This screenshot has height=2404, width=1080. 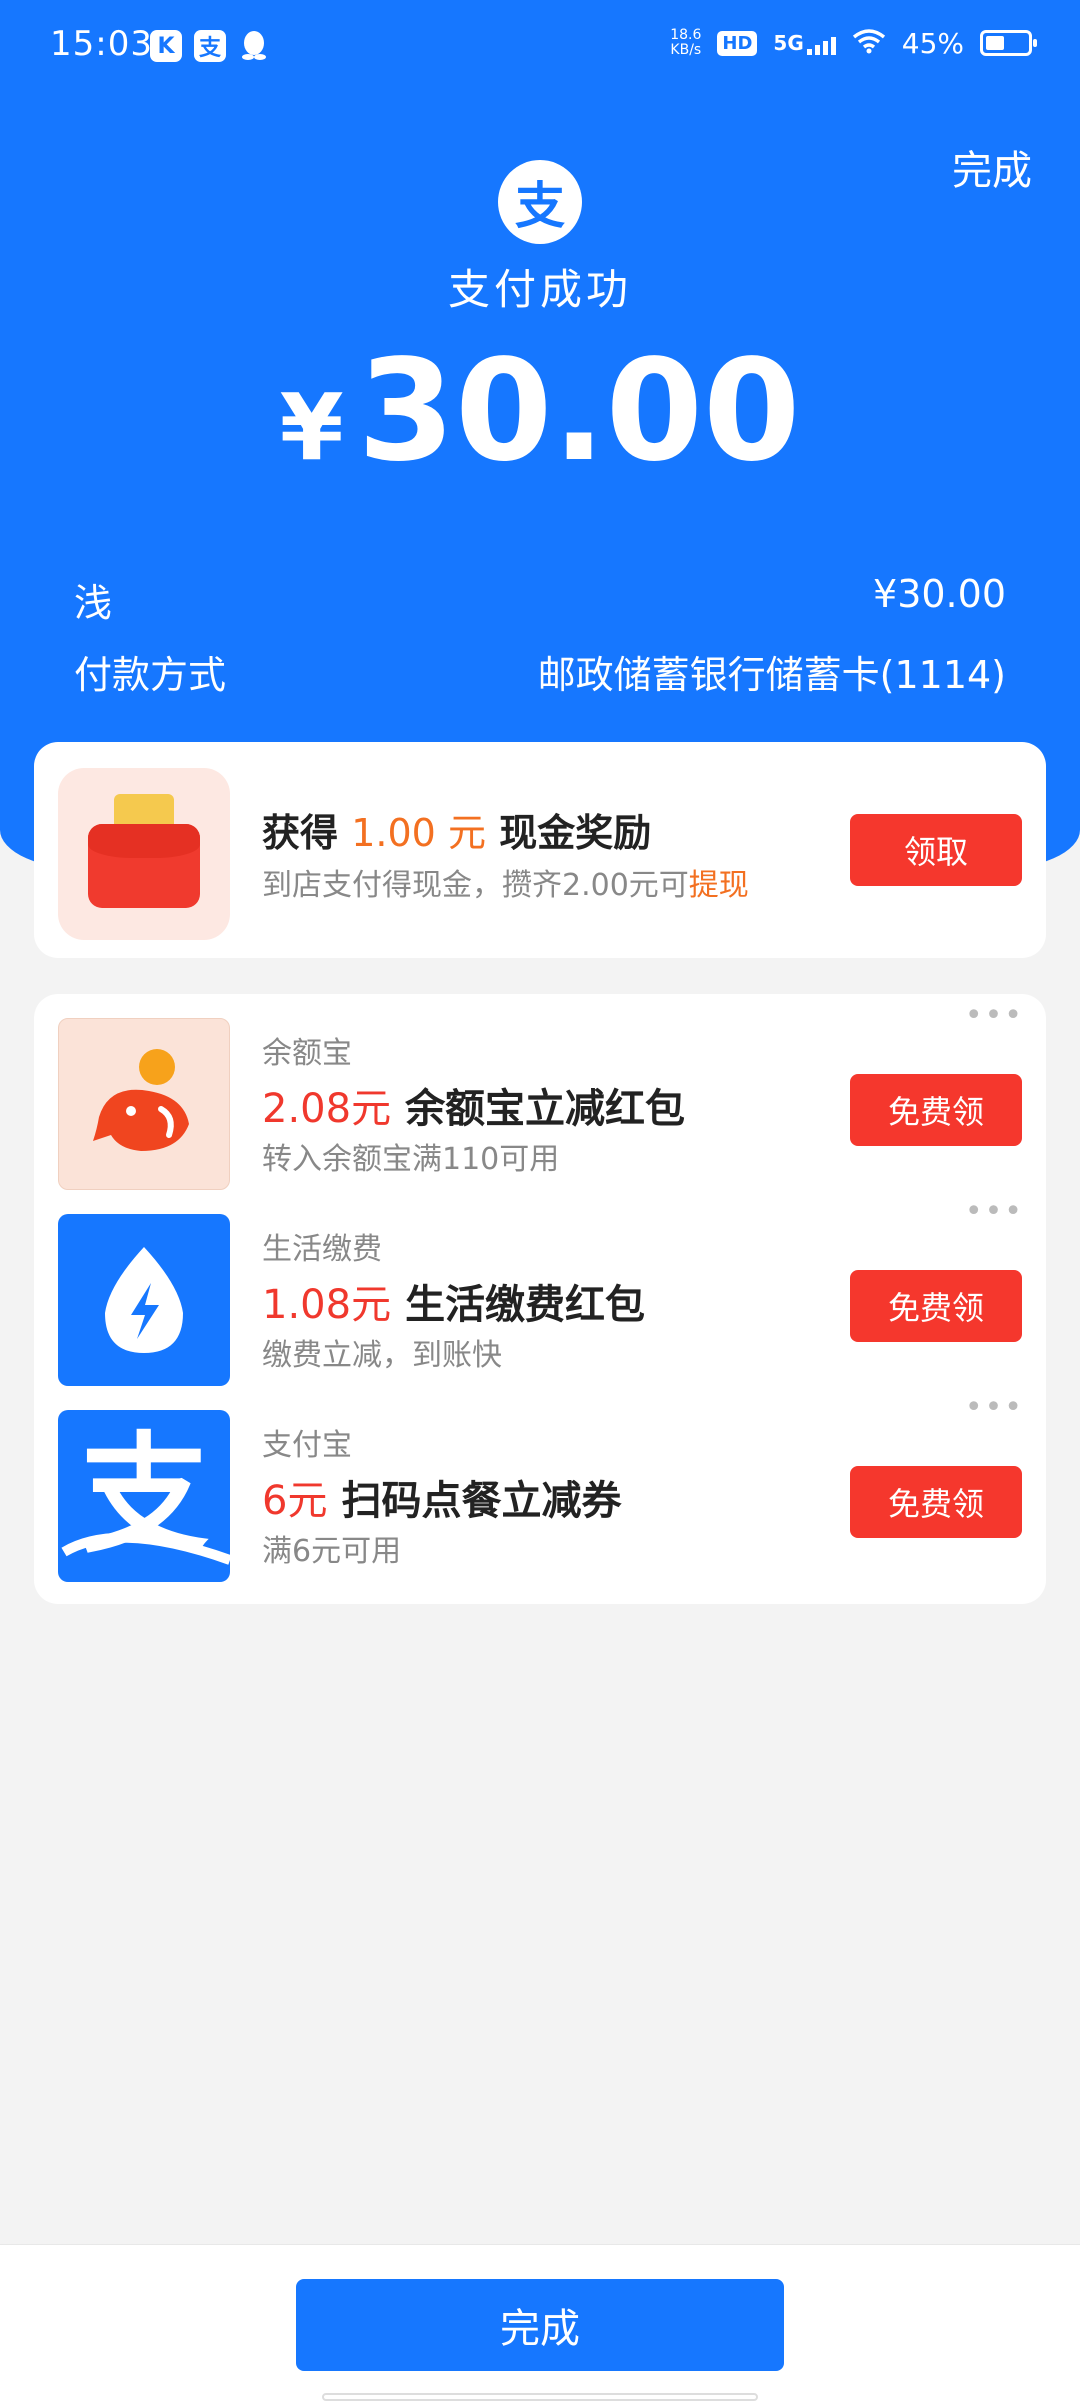 I want to click on net-speed-unit: KB/s, so click(x=686, y=50).